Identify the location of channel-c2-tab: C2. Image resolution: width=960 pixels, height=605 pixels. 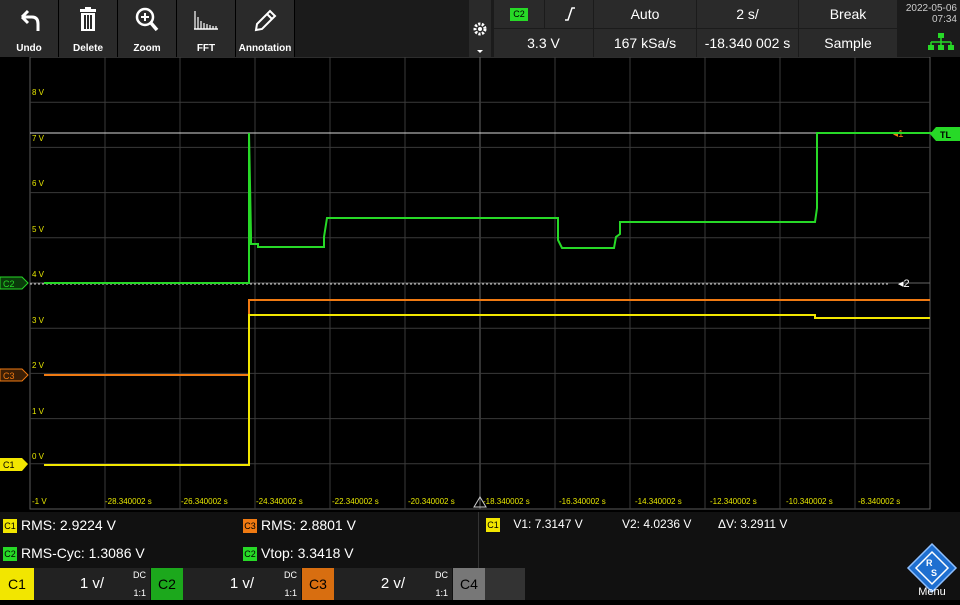
(167, 584).